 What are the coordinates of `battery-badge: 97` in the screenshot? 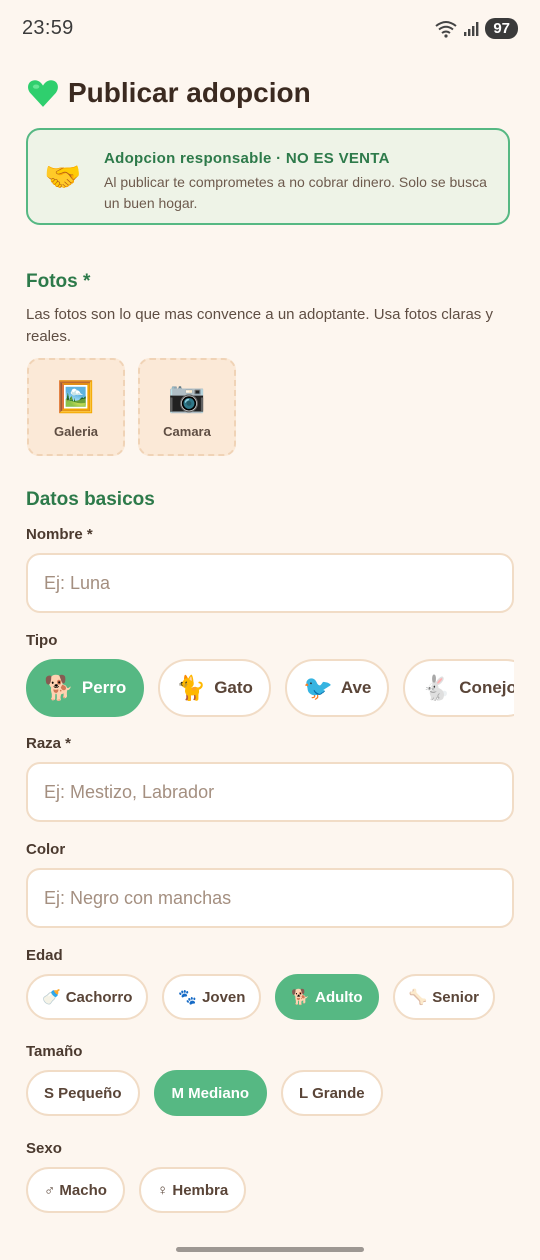 It's located at (501, 28).